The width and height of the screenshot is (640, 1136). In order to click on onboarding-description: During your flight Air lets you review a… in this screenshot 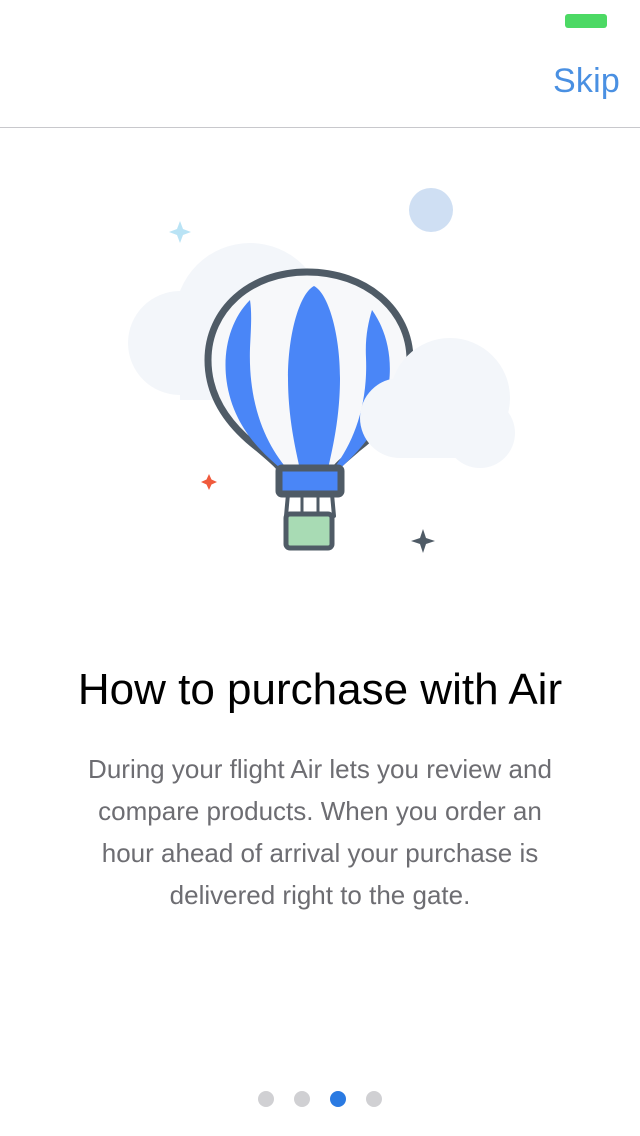, I will do `click(320, 832)`.